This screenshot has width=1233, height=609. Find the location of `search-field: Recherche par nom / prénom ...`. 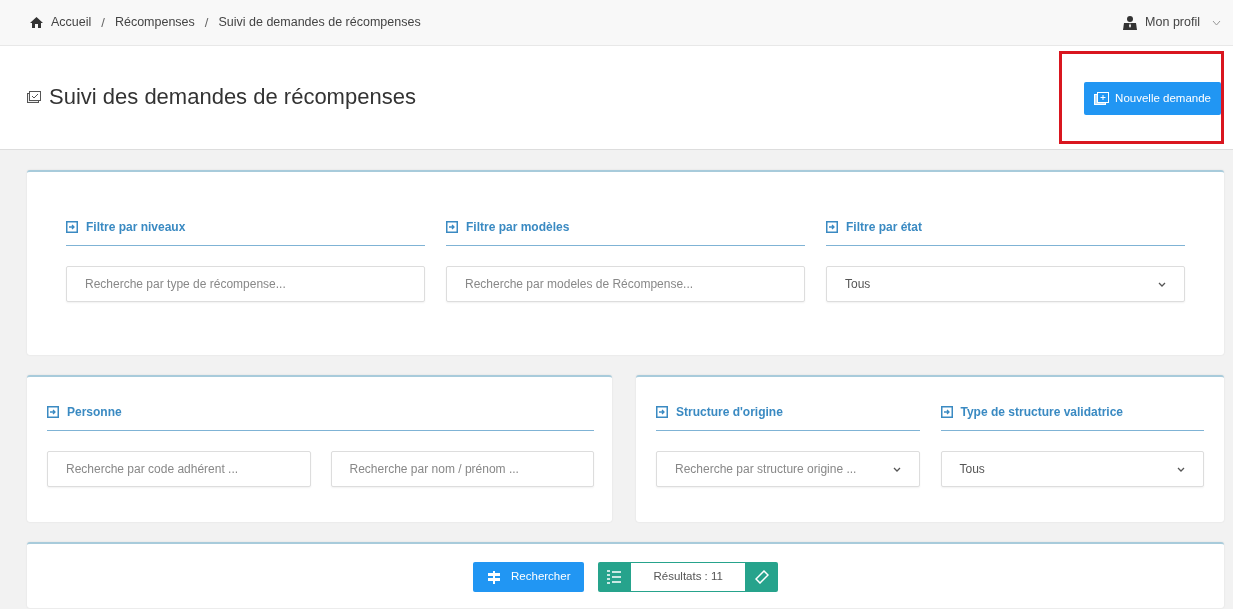

search-field: Recherche par nom / prénom ... is located at coordinates (462, 469).